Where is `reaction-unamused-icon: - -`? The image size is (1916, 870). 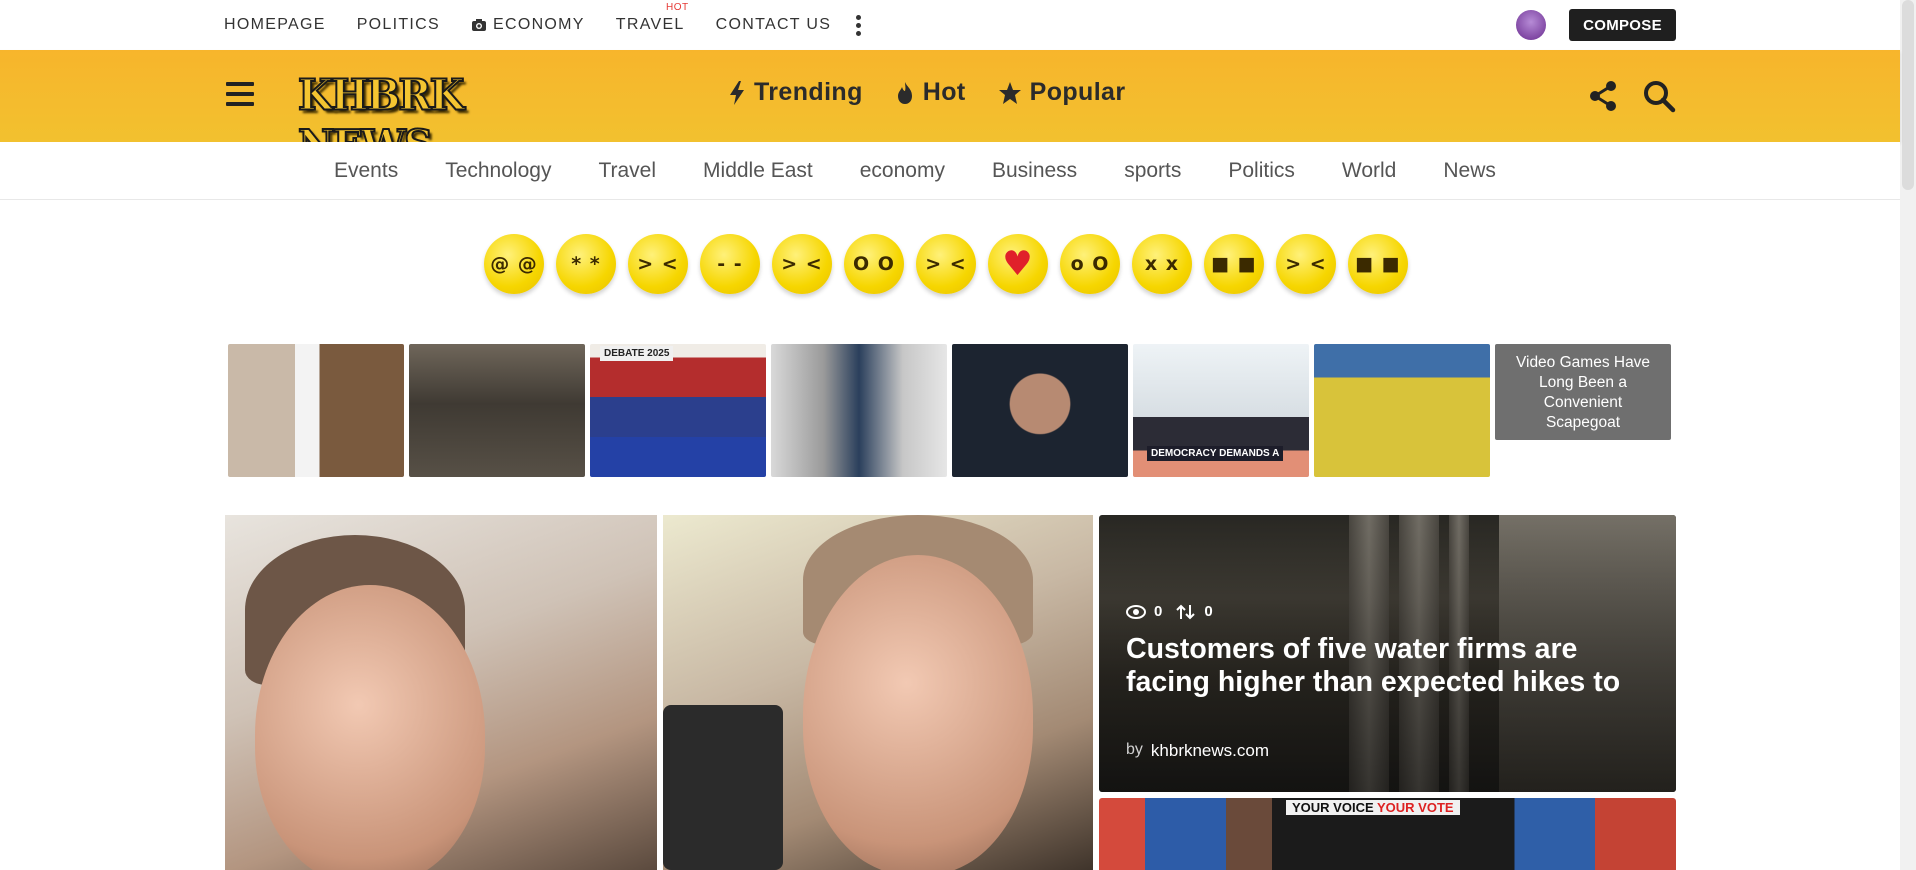 reaction-unamused-icon: - - is located at coordinates (730, 264).